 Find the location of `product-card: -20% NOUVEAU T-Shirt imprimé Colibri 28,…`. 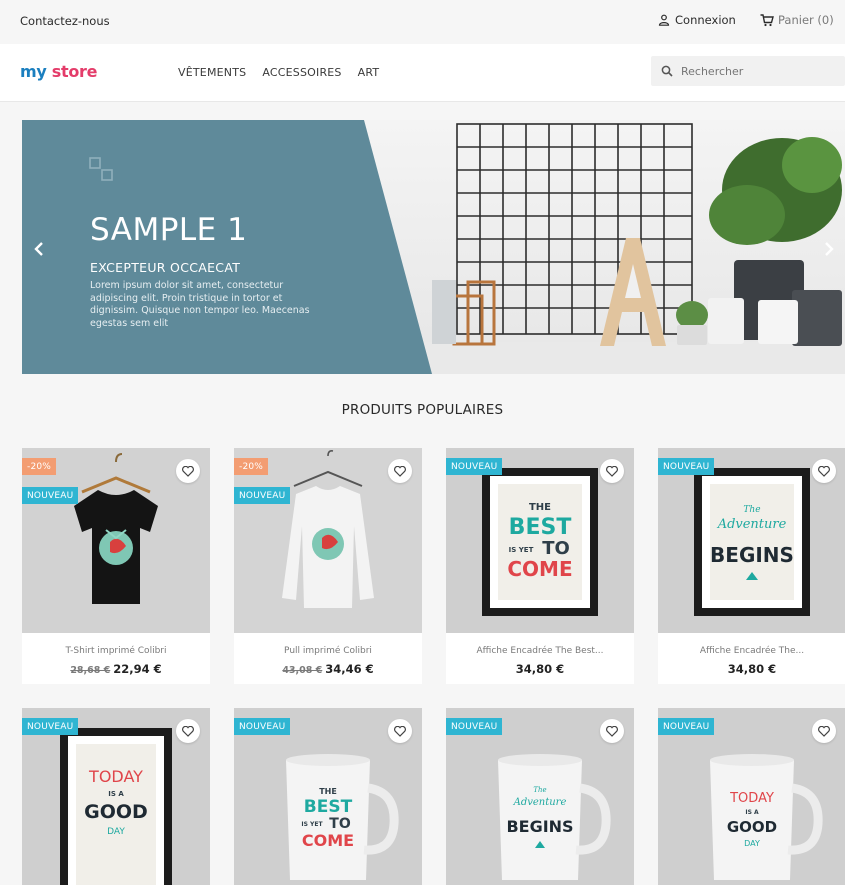

product-card: -20% NOUVEAU T-Shirt imprimé Colibri 28,… is located at coordinates (116, 566).